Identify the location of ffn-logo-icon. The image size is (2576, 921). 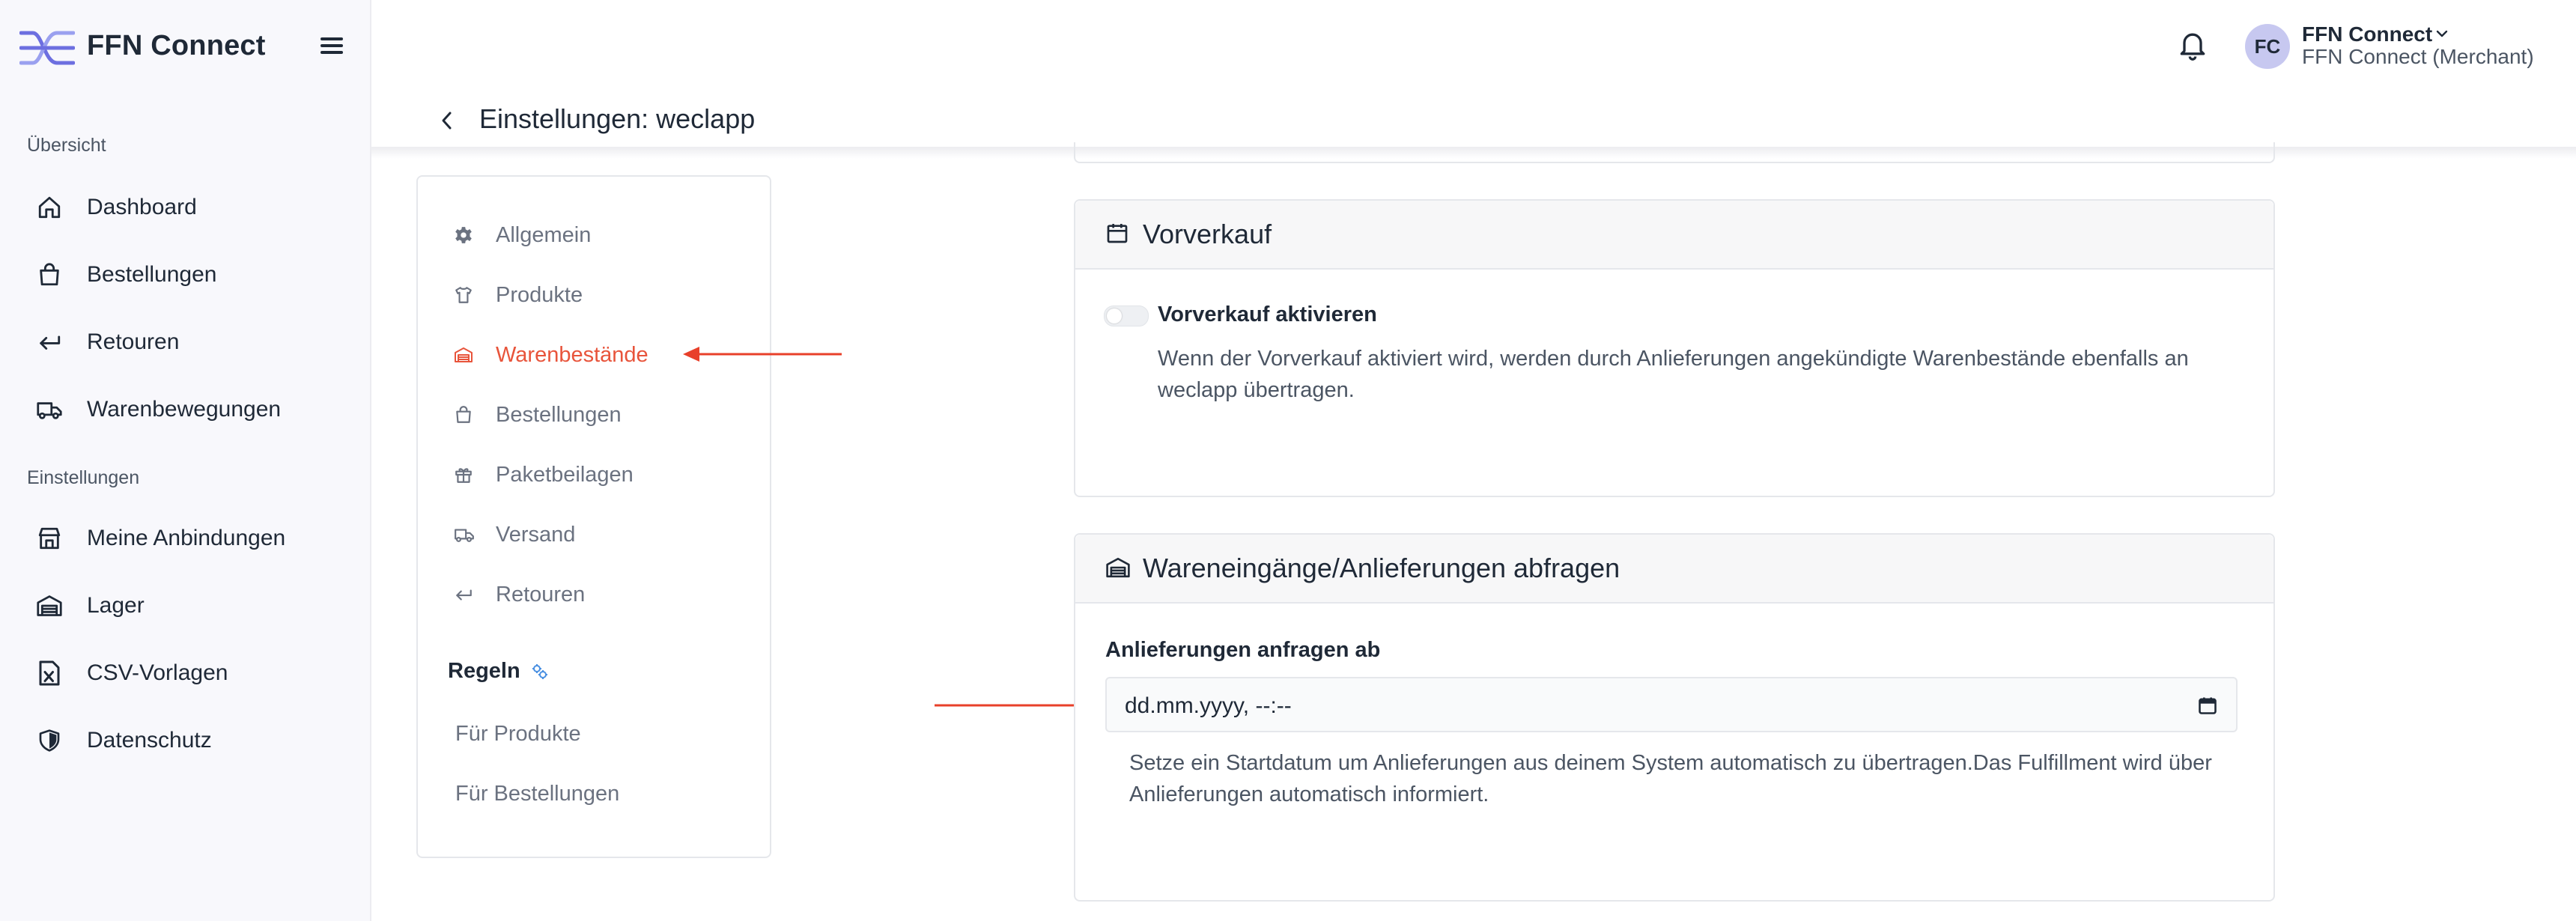
(47, 48).